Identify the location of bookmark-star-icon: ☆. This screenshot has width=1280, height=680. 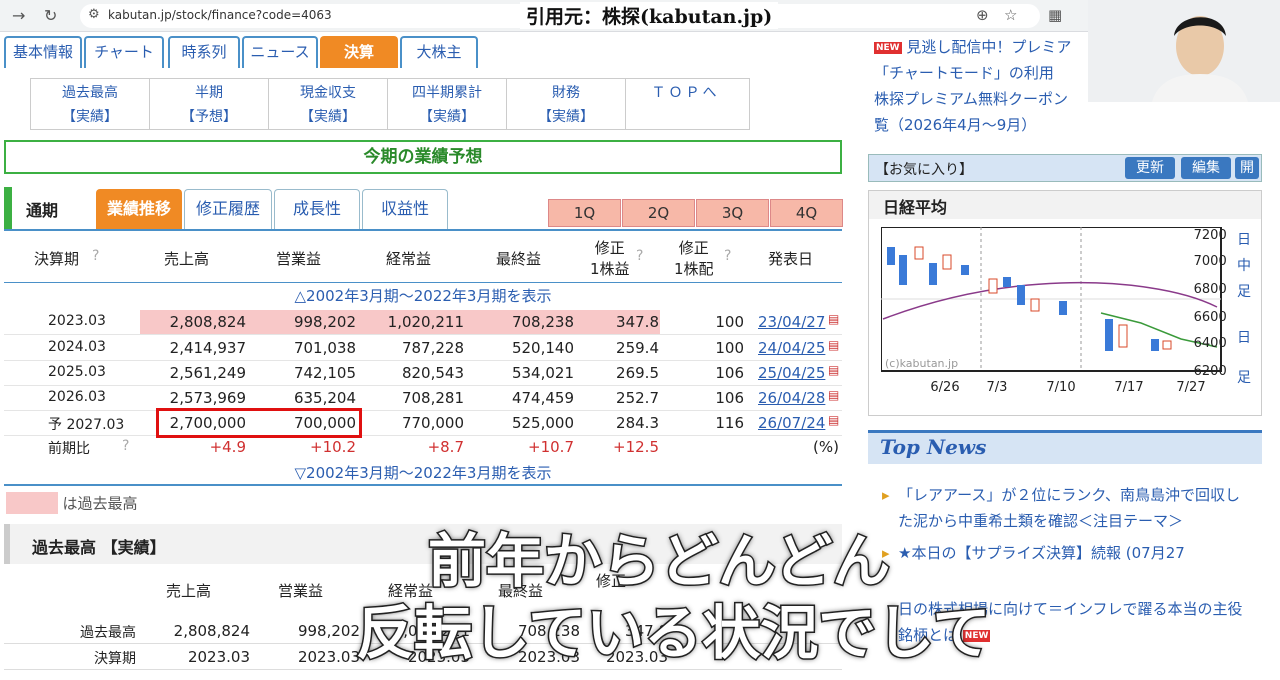
(1010, 15).